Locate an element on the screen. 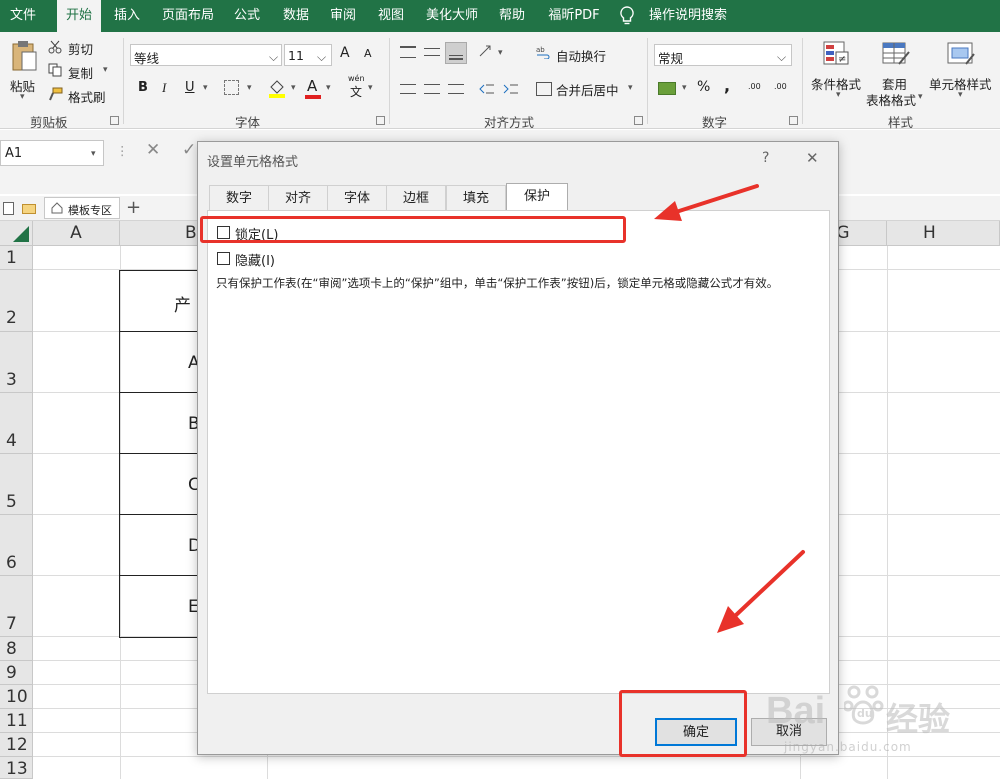 The height and width of the screenshot is (781, 1000). watermark-logo: Bai is located at coordinates (796, 711).